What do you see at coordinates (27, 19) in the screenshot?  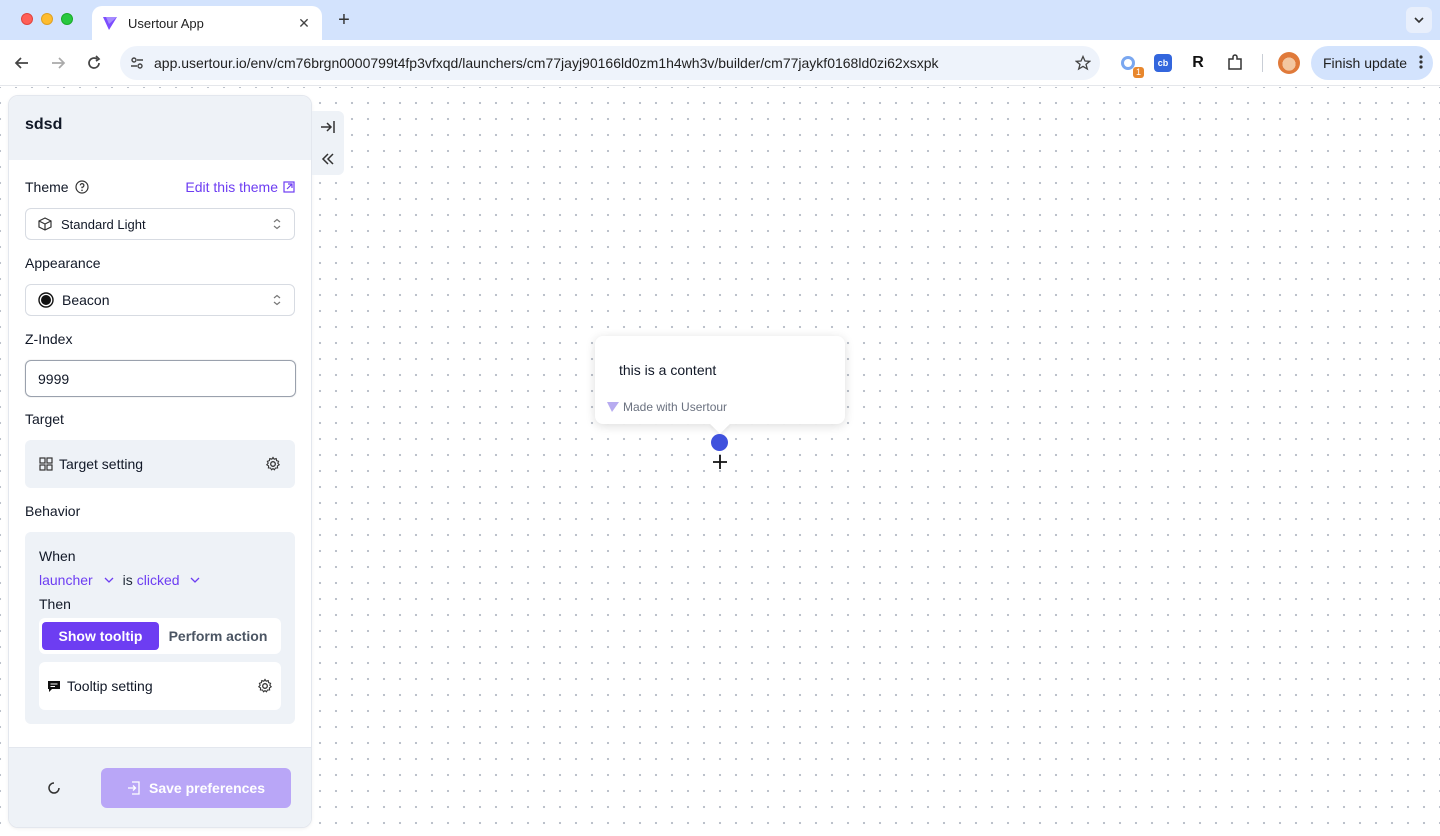 I see `window-close-button` at bounding box center [27, 19].